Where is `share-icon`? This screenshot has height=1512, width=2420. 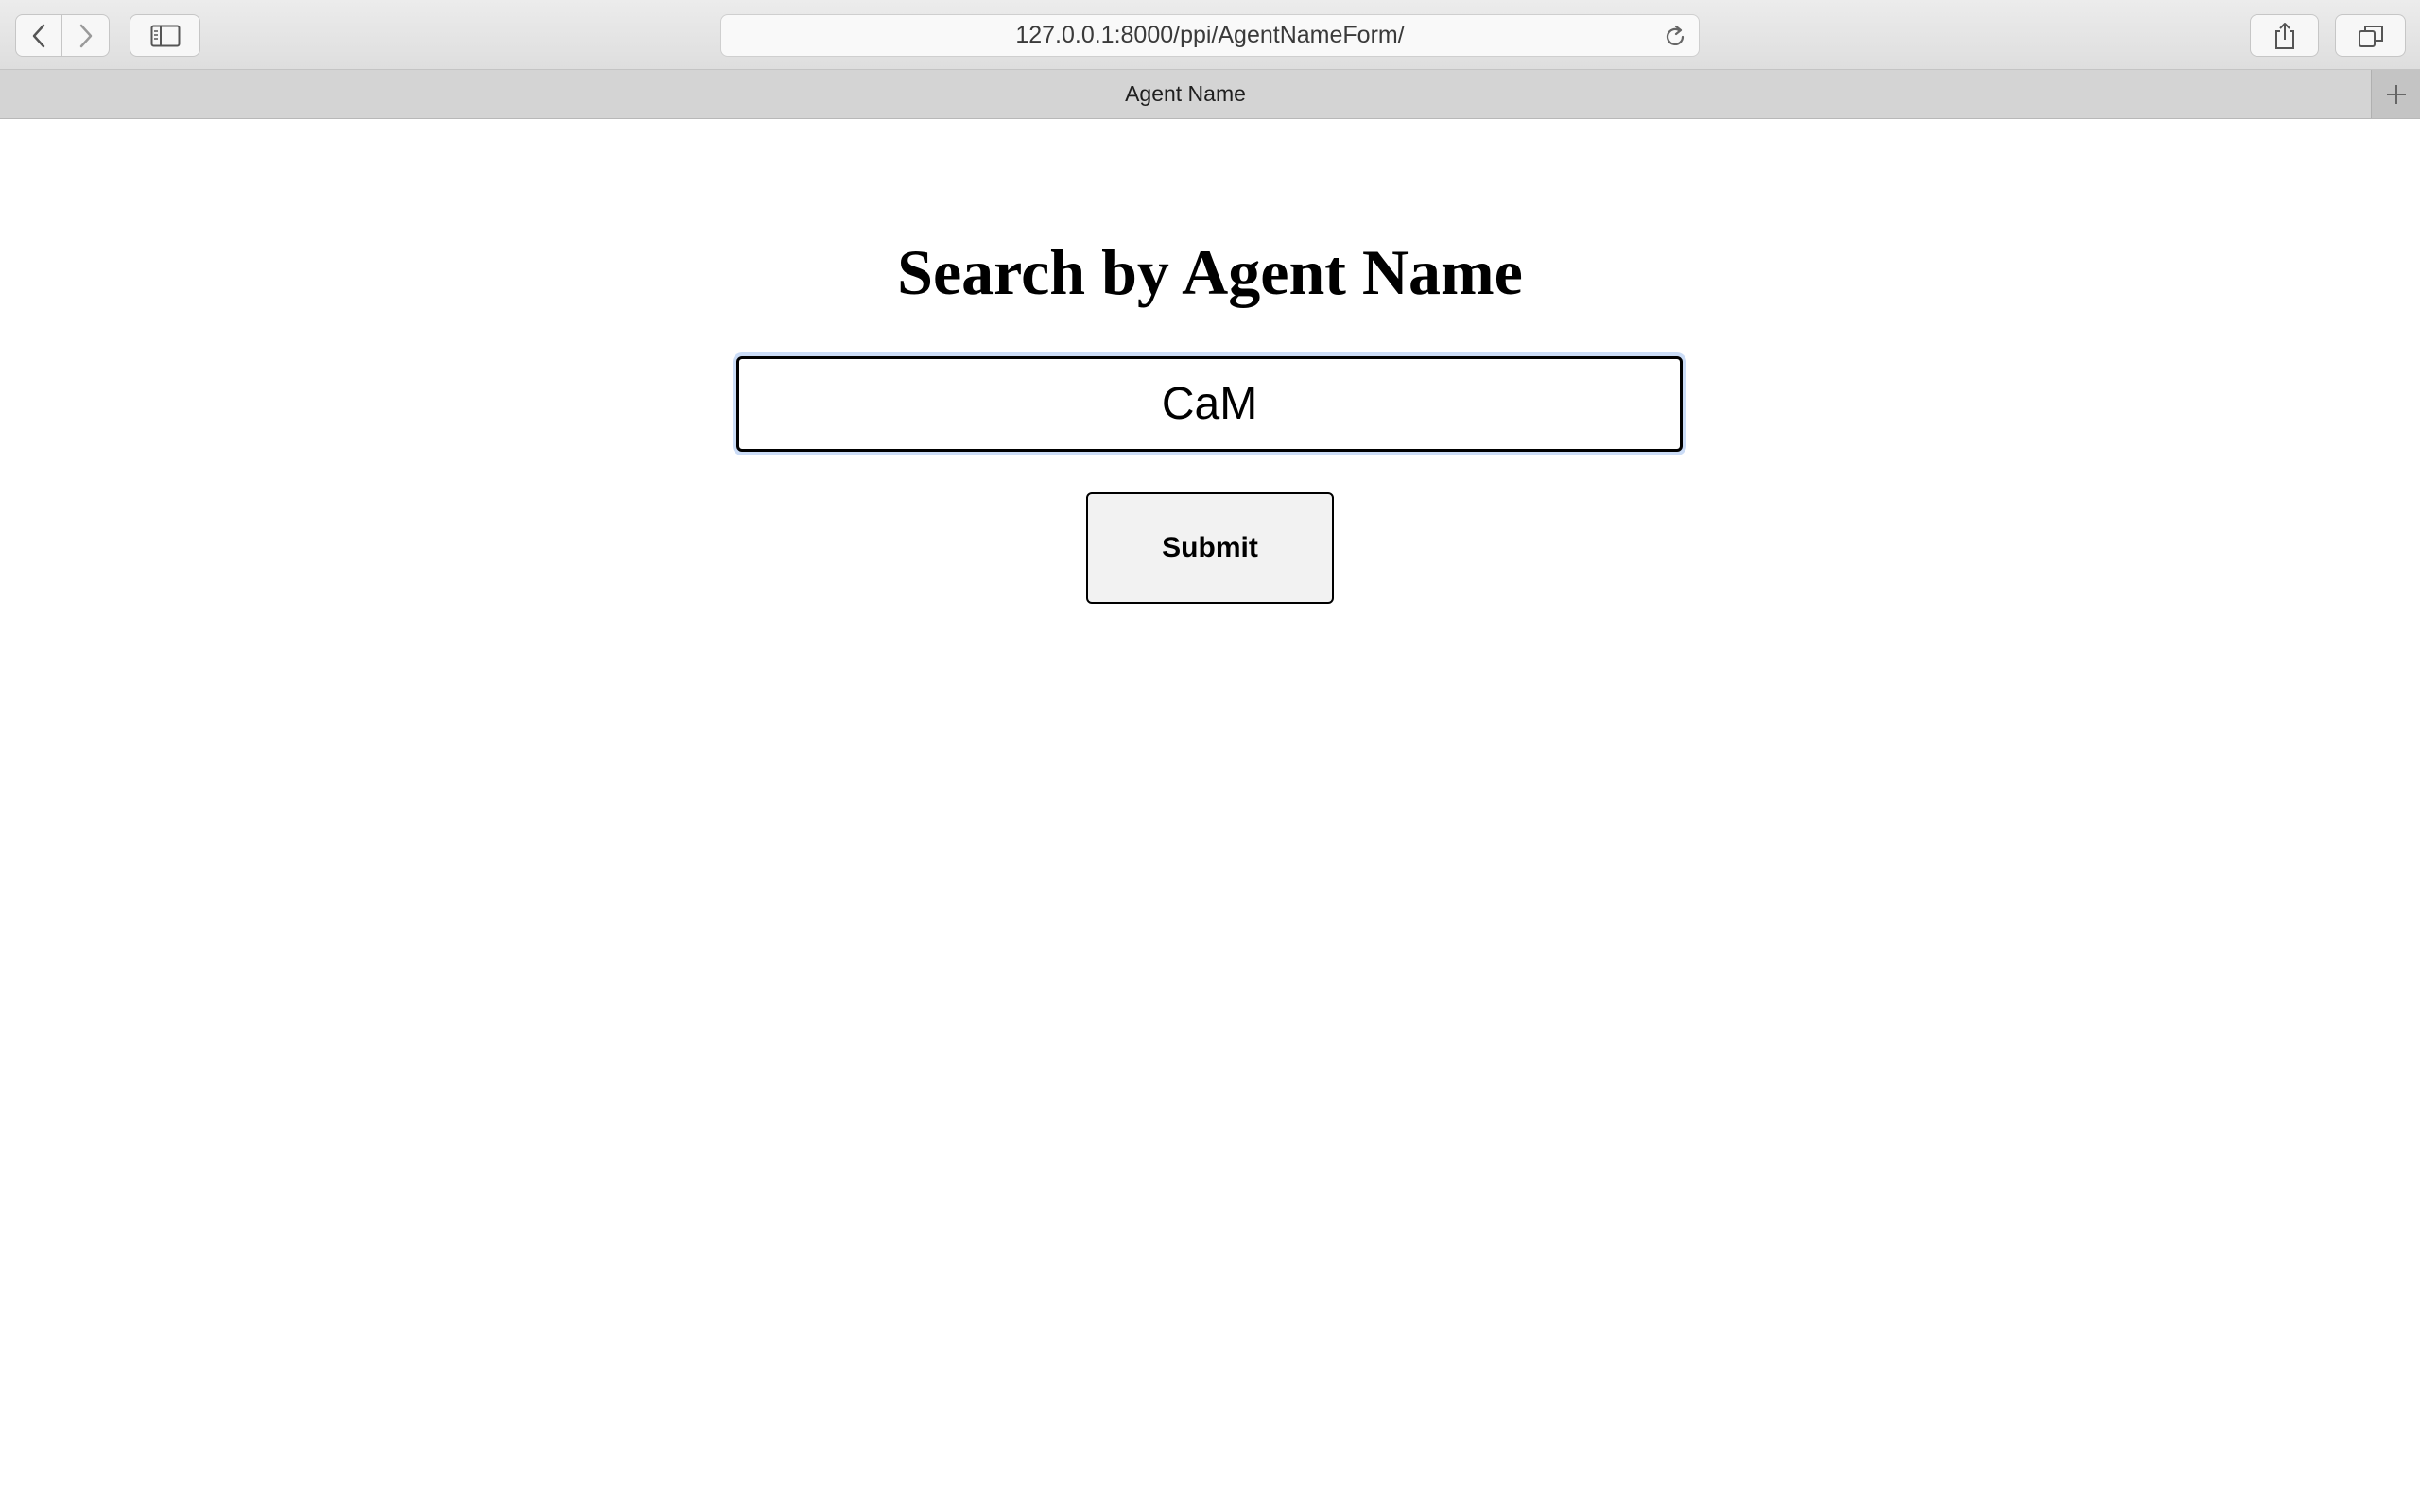
share-icon is located at coordinates (2284, 35).